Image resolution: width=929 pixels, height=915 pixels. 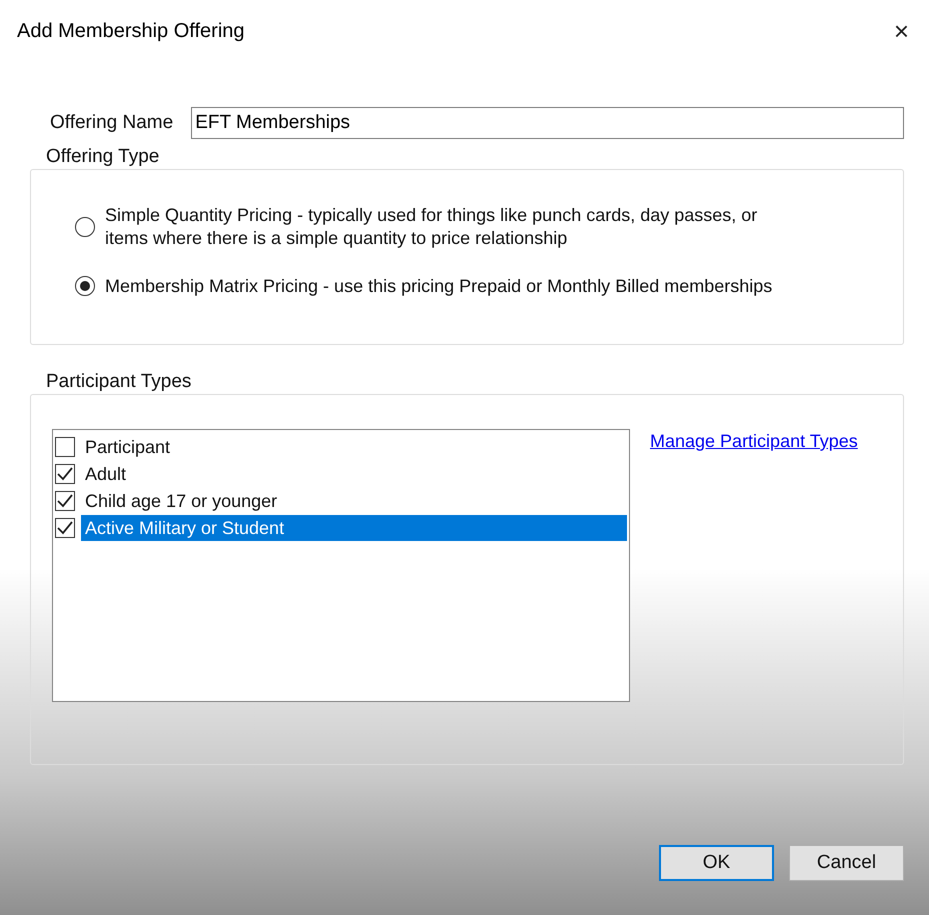 I want to click on radio-label: Membership Matrix Pricing - use this pricing Prepaid or Monthly Billed memberships, so click(x=438, y=286).